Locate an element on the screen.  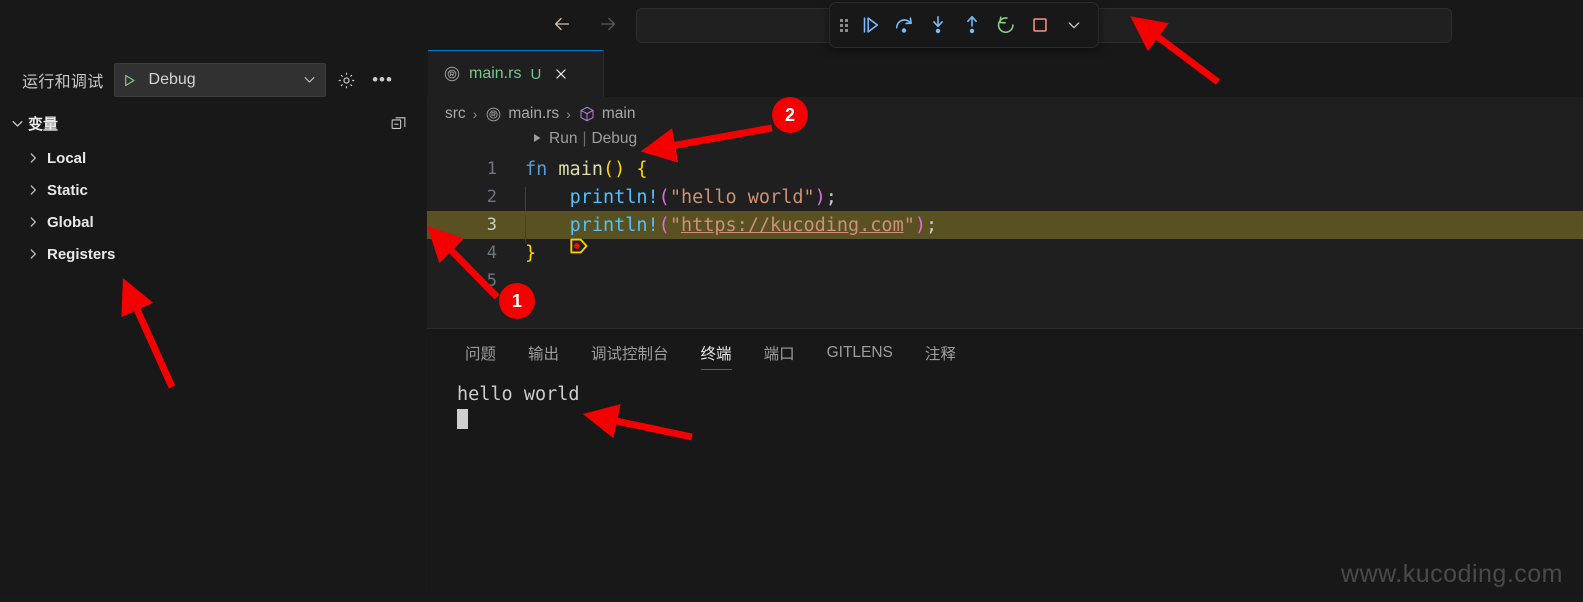
debug-current-line-breakpoint-icon is located at coordinates (512, 235).